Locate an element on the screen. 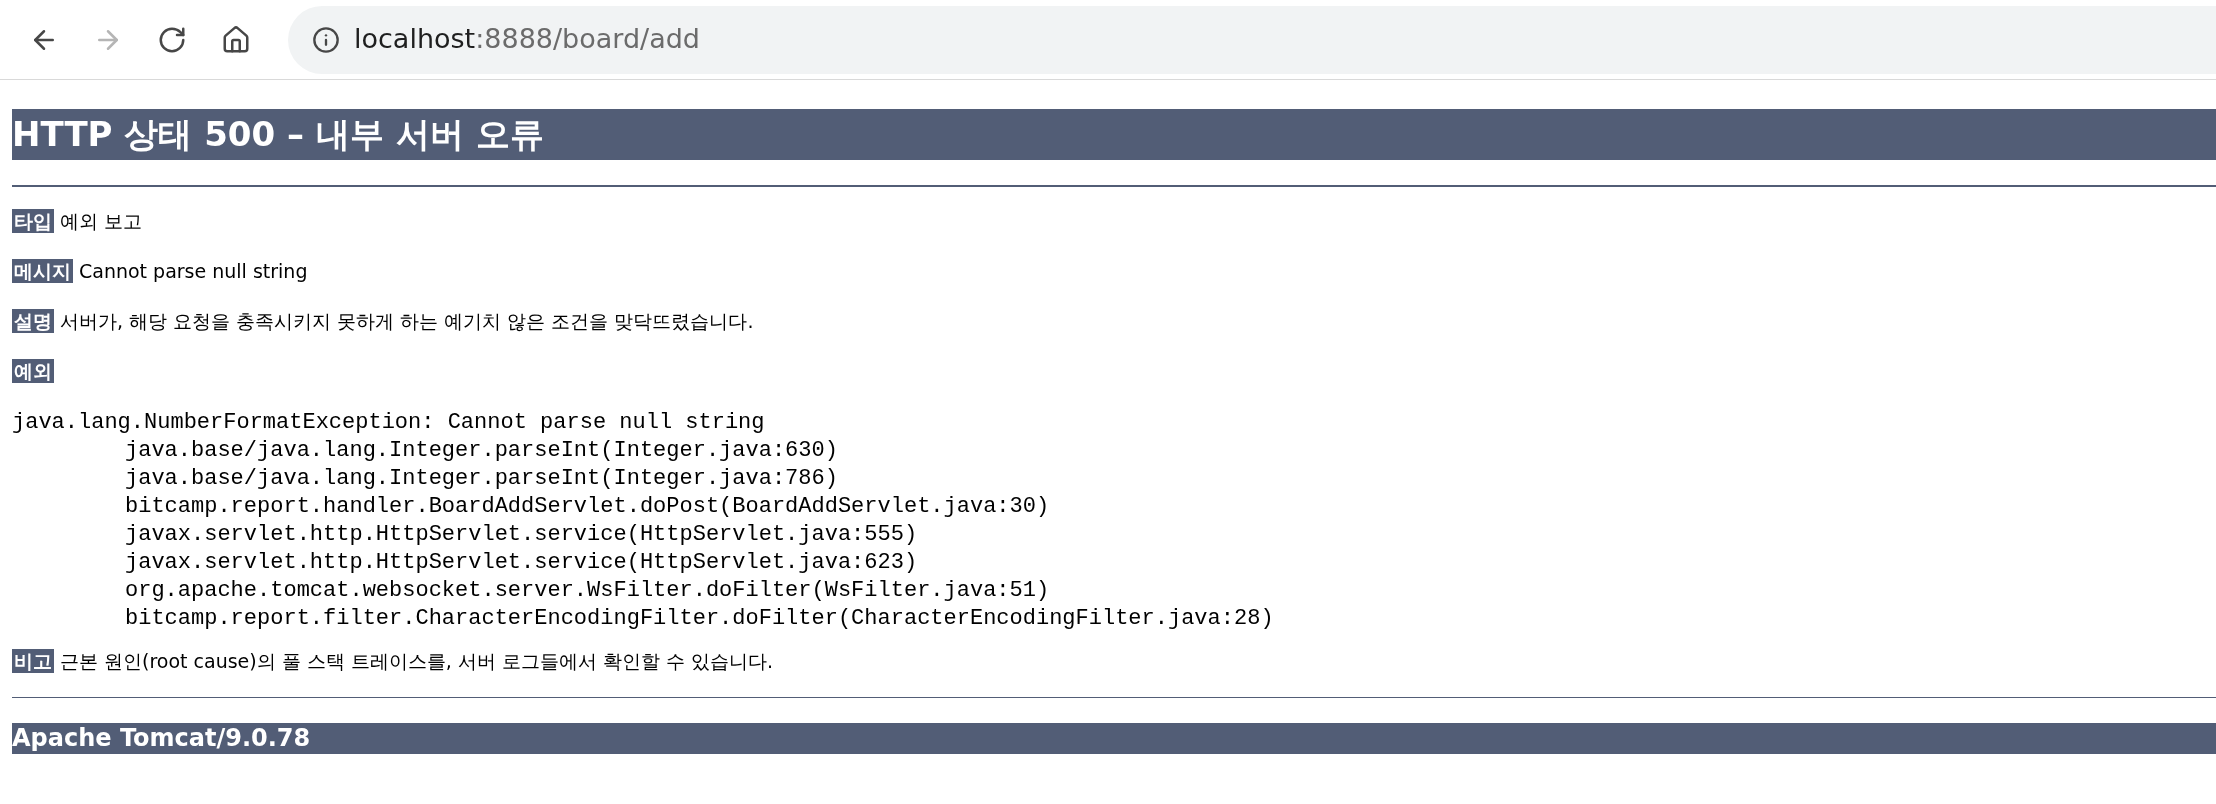  field-label: 타입 is located at coordinates (33, 221).